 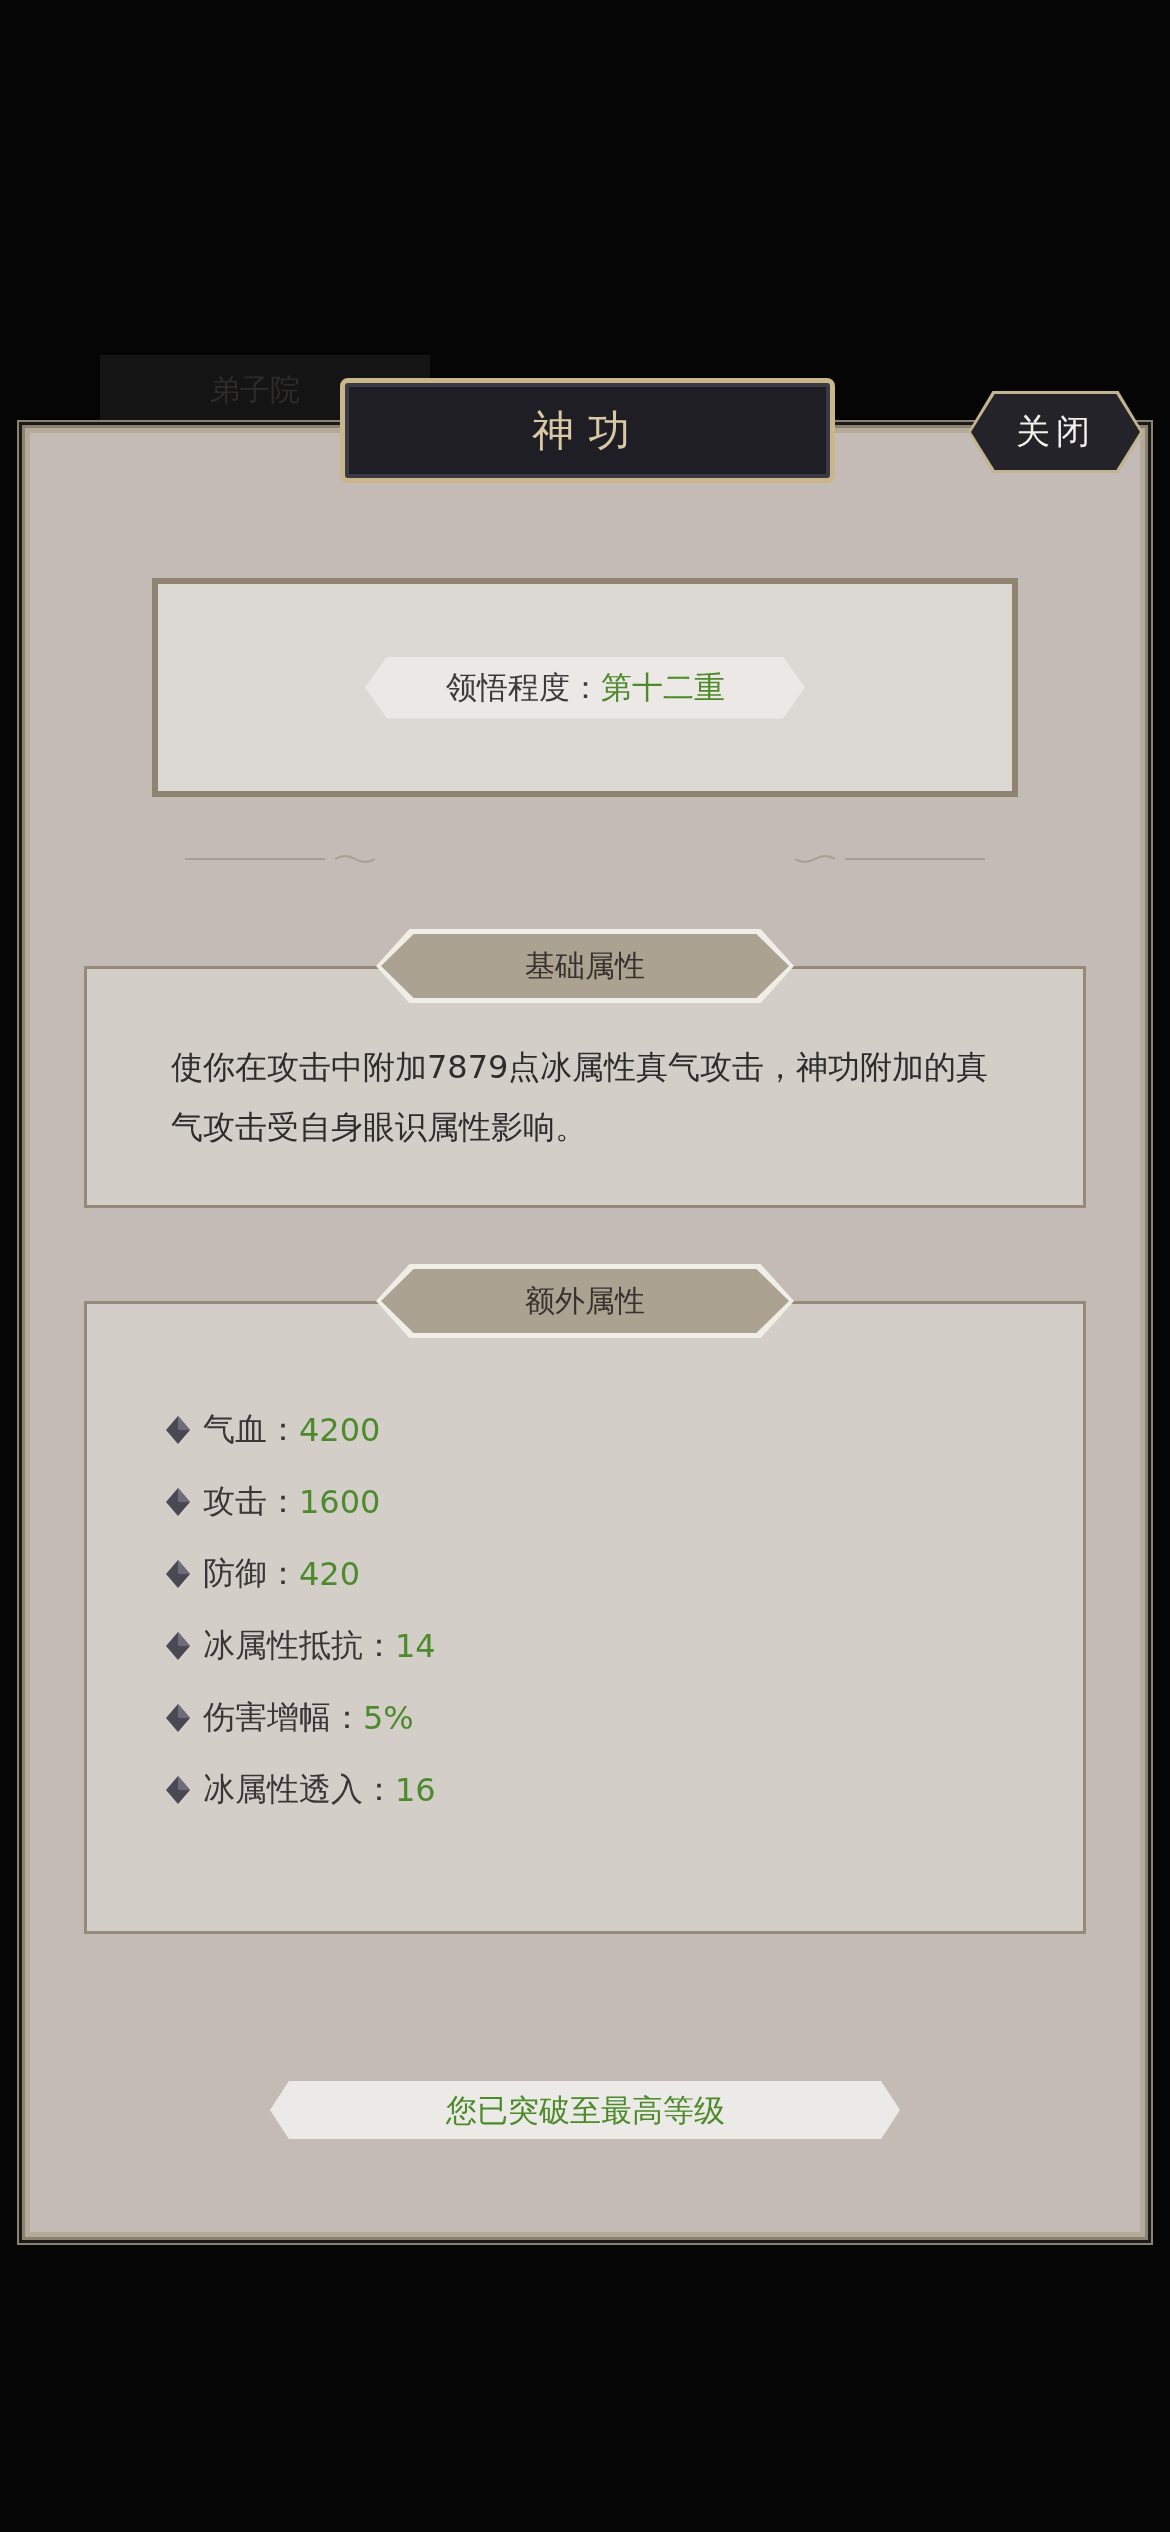 What do you see at coordinates (587, 430) in the screenshot?
I see `dialog-title: 神功` at bounding box center [587, 430].